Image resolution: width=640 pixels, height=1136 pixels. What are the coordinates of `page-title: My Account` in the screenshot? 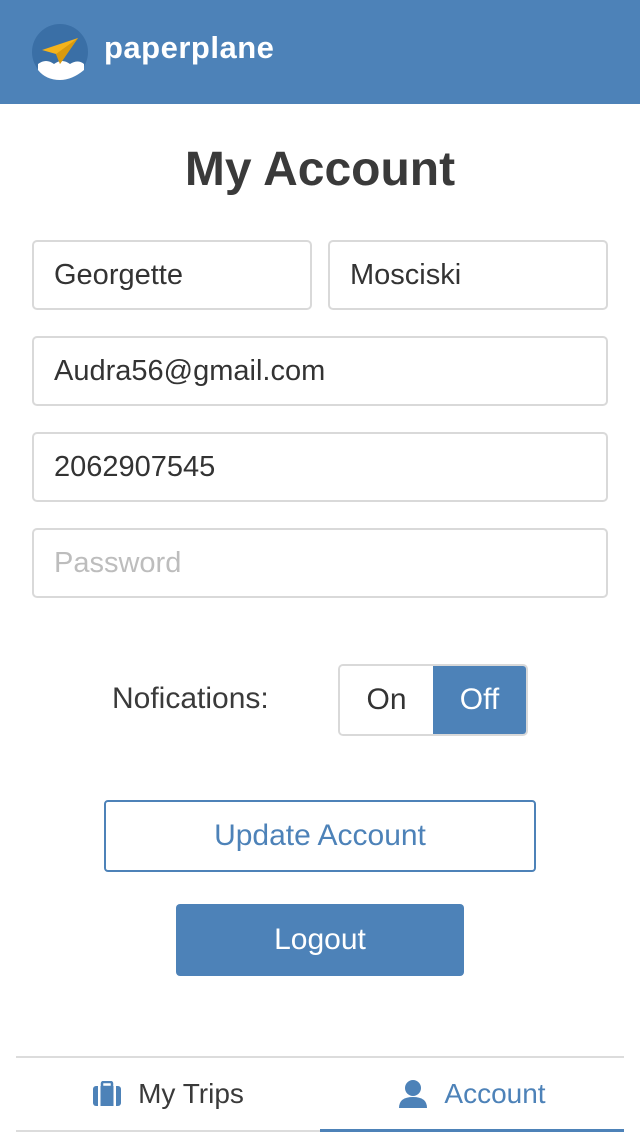 It's located at (320, 169).